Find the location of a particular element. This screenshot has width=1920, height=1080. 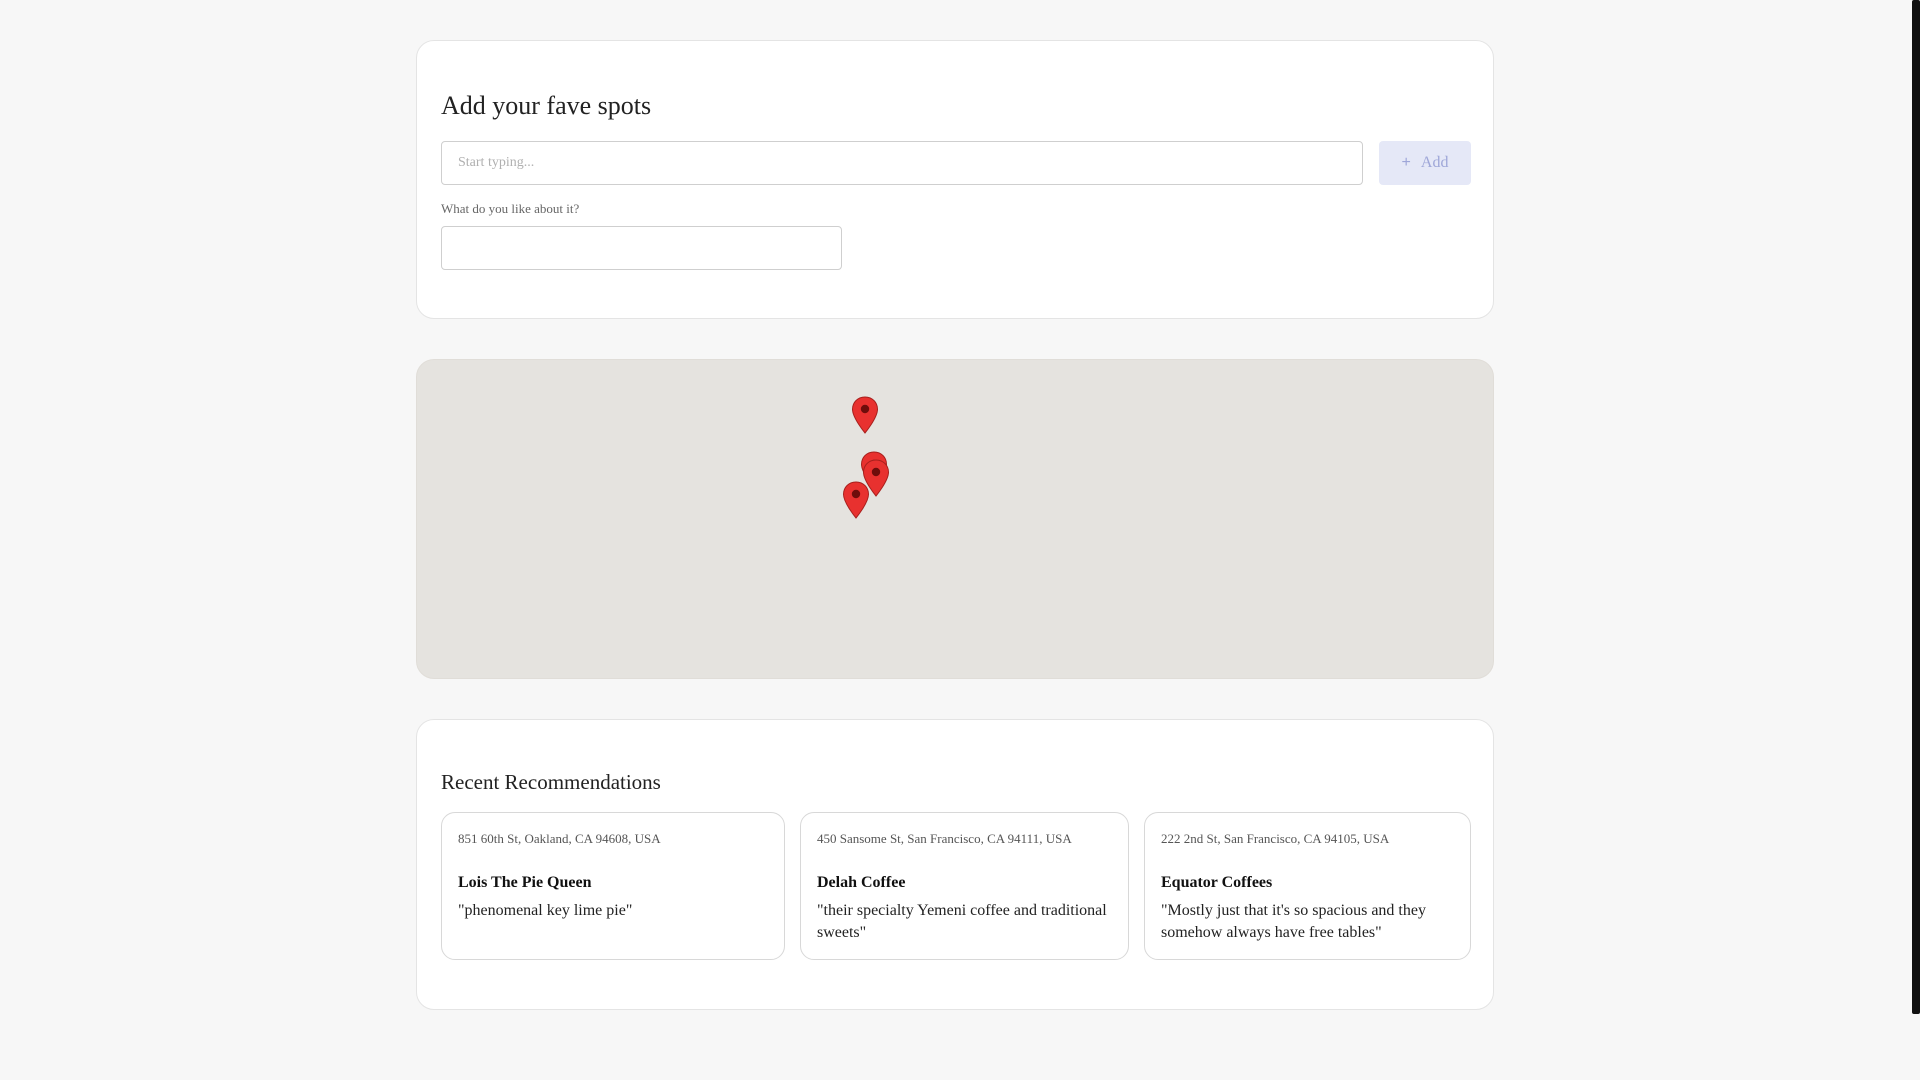

add-spot-title: Add your fave spots is located at coordinates (546, 105).